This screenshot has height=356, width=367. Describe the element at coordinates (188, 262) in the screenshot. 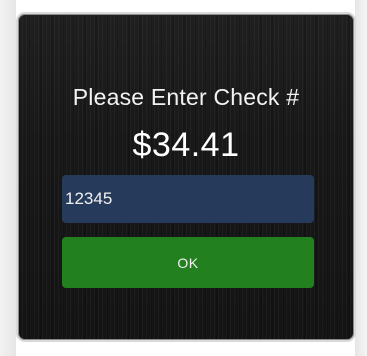

I see `ok-button: OK` at that location.